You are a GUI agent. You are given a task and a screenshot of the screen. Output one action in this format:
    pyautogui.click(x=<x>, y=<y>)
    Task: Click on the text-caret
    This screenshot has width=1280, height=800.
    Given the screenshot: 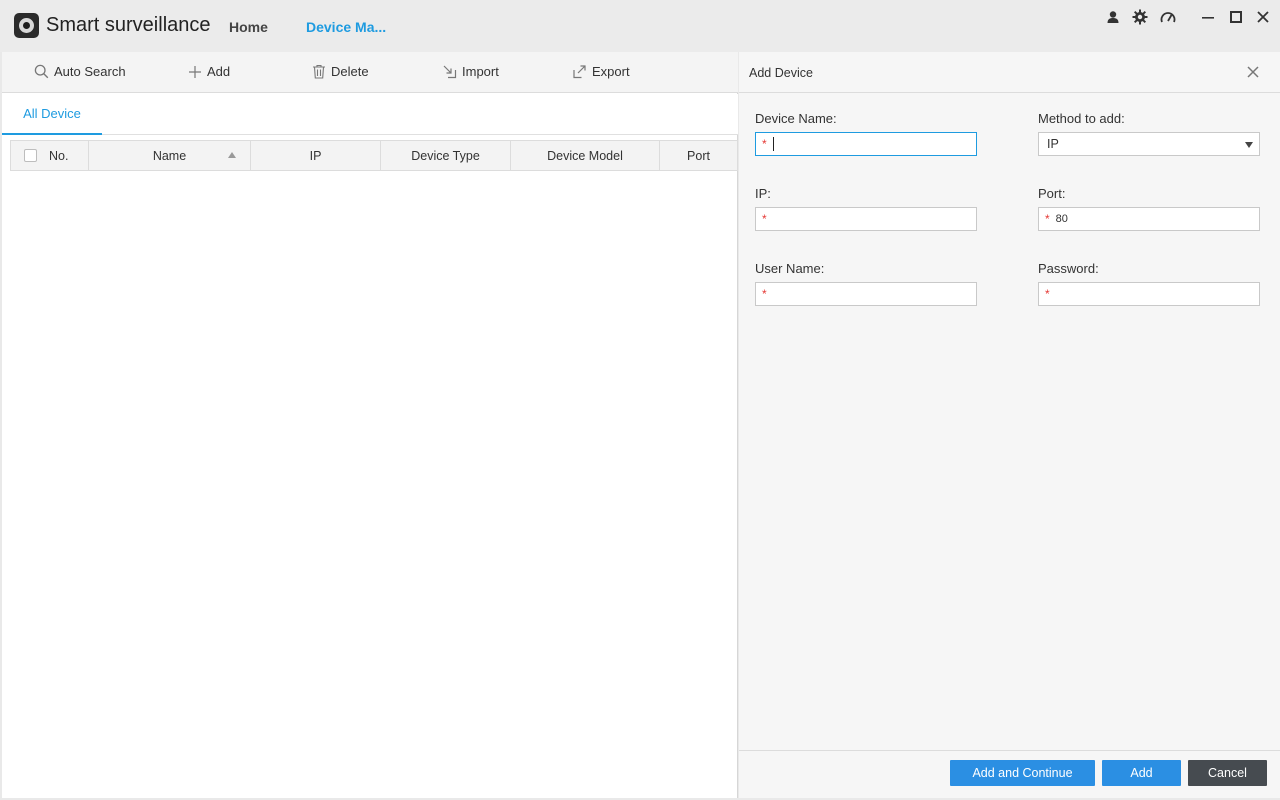 What is the action you would take?
    pyautogui.click(x=773, y=144)
    